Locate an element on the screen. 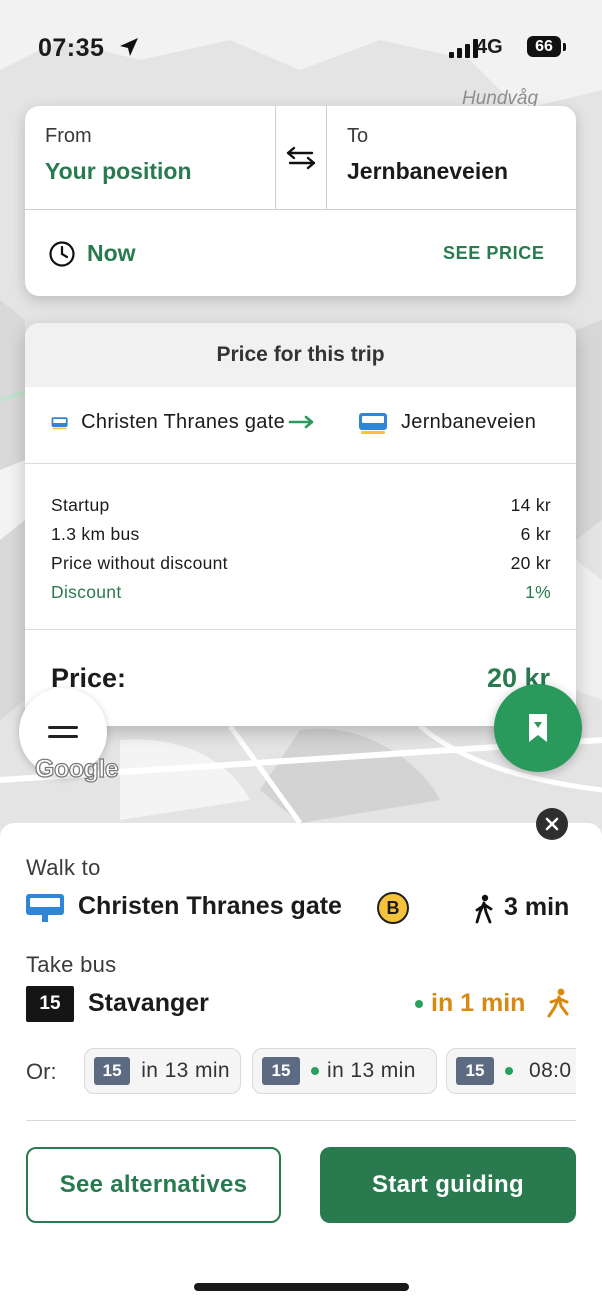 The height and width of the screenshot is (1304, 602). price-from-stop: Christen Thranes gate is located at coordinates (183, 422).